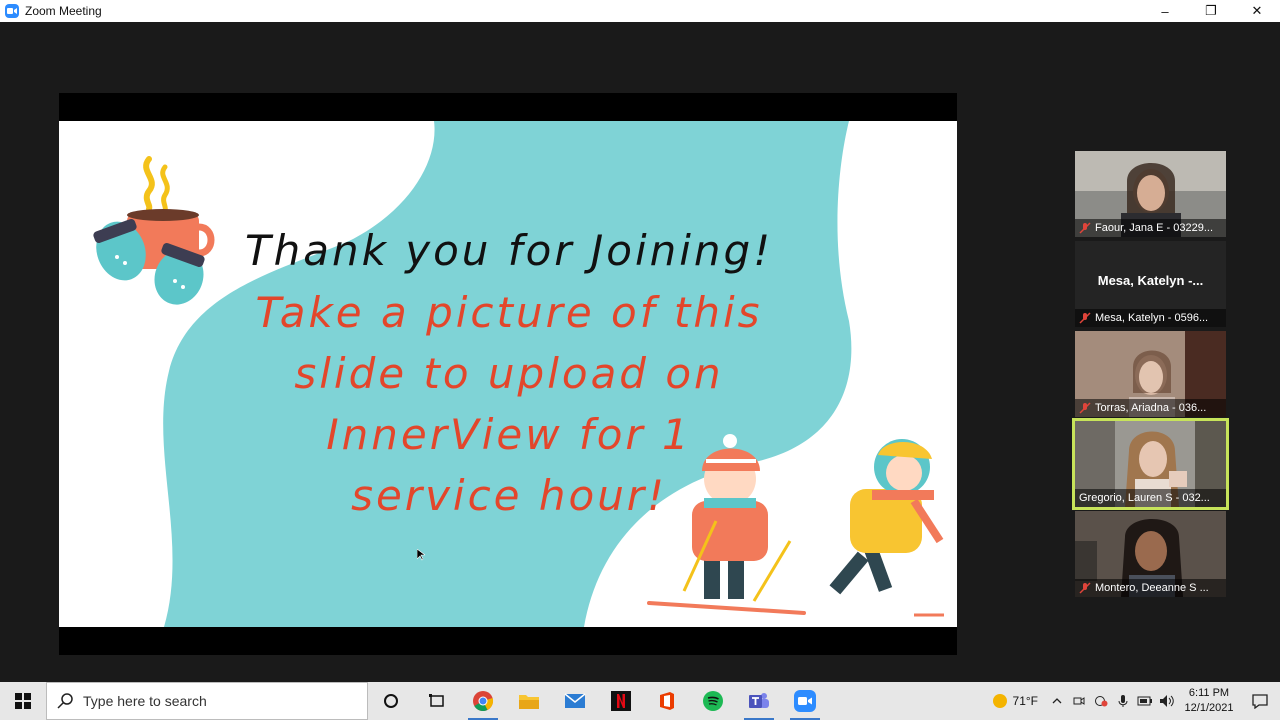 The height and width of the screenshot is (720, 1280). What do you see at coordinates (1209, 693) in the screenshot?
I see `clock-time: 6:11 PM` at bounding box center [1209, 693].